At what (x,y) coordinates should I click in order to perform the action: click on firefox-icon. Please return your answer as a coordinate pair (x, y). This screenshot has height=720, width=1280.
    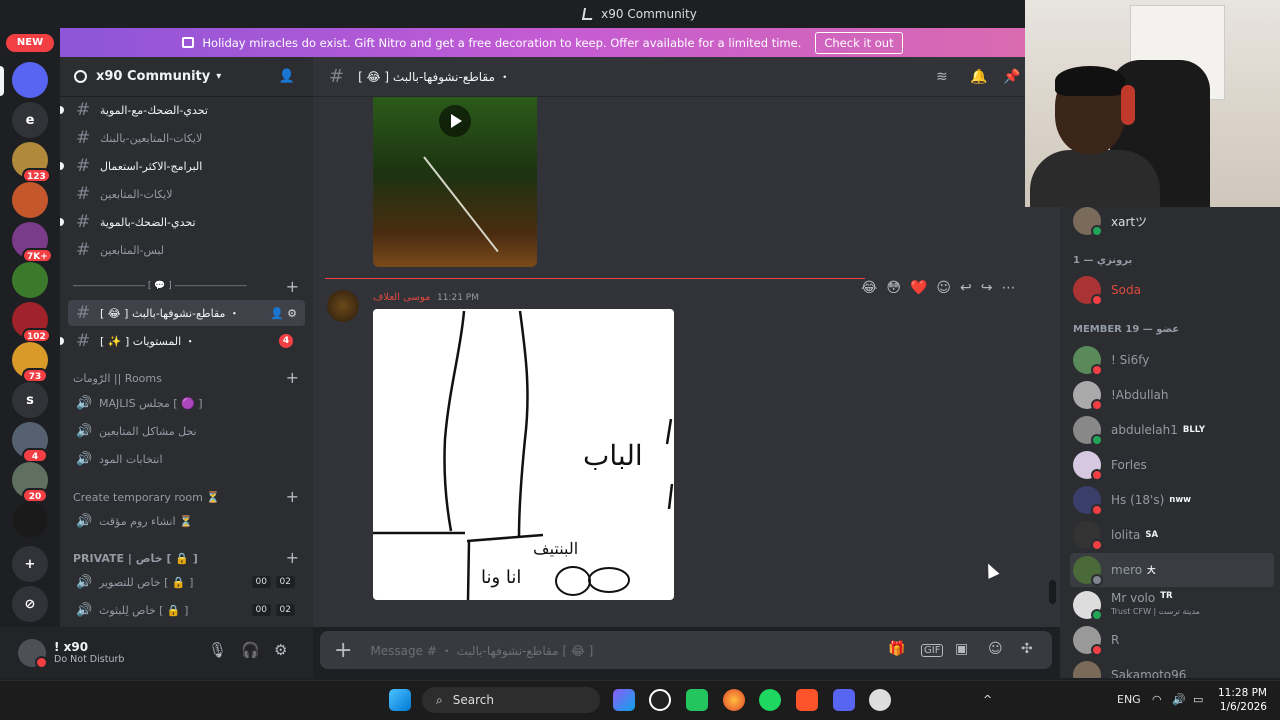
    Looking at the image, I should click on (734, 700).